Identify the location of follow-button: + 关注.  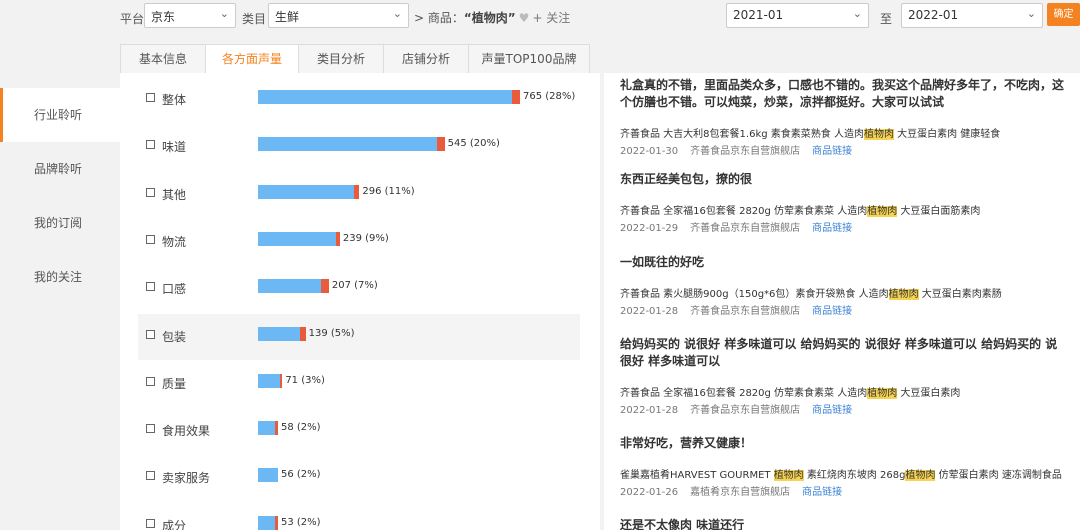
(551, 18).